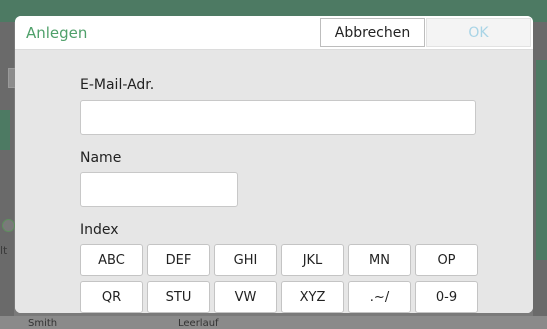 The height and width of the screenshot is (329, 547). Describe the element at coordinates (379, 297) in the screenshot. I see `index-button-symbols: .~/` at that location.